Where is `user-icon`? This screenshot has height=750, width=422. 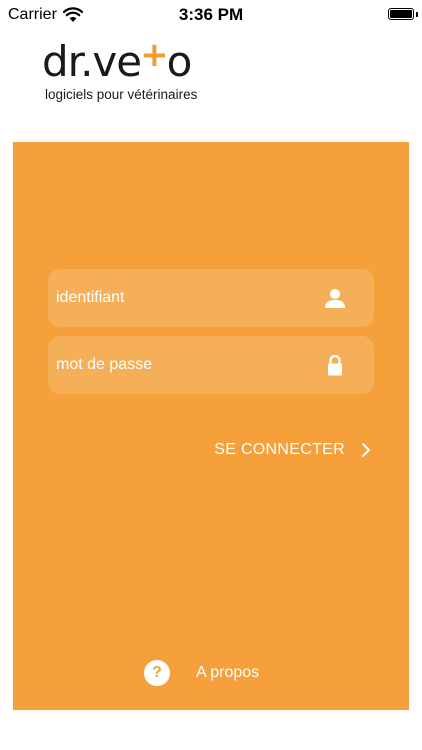
user-icon is located at coordinates (335, 298).